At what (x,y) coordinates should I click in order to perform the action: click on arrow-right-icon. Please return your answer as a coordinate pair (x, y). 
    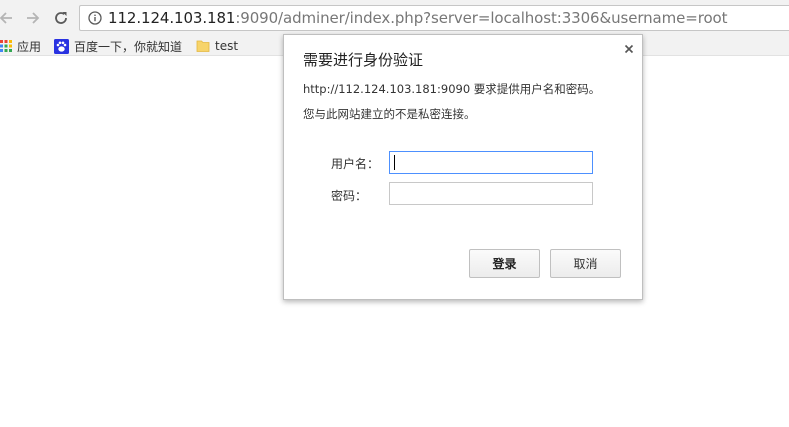
    Looking at the image, I should click on (33, 18).